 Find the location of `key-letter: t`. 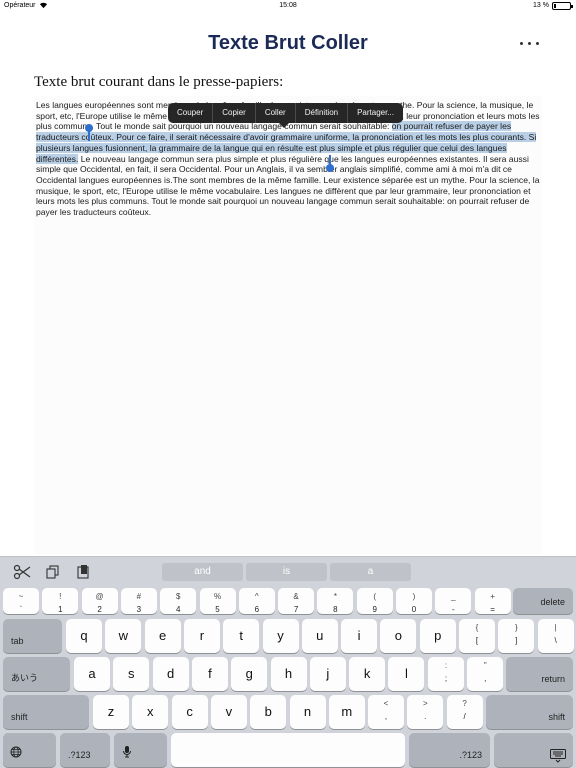

key-letter: t is located at coordinates (241, 635).